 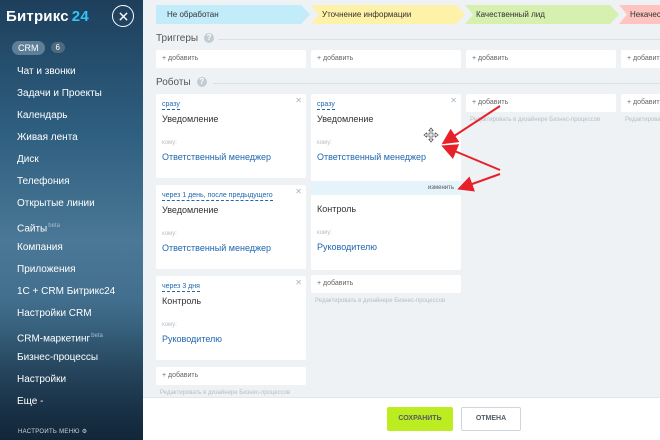 What do you see at coordinates (71, 270) in the screenshot?
I see `menu-item-apps: Приложения` at bounding box center [71, 270].